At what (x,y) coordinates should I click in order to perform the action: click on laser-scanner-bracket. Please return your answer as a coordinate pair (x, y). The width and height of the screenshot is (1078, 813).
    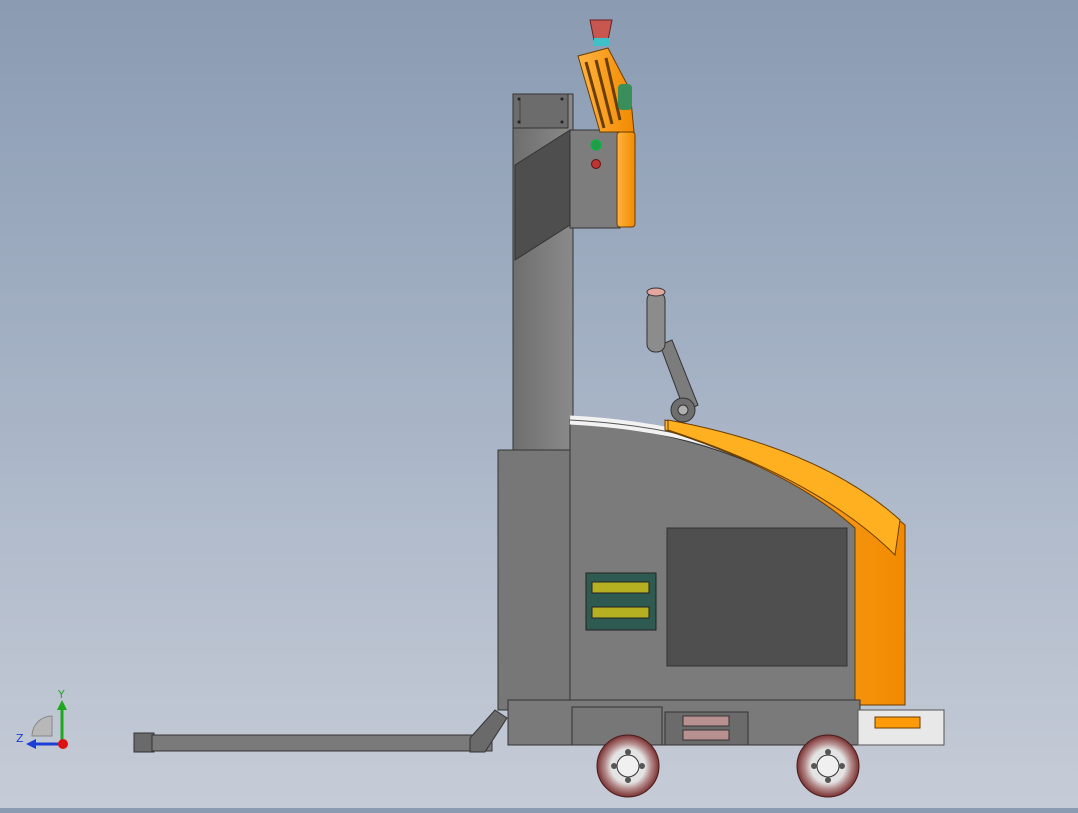
    Looking at the image, I should click on (606, 76).